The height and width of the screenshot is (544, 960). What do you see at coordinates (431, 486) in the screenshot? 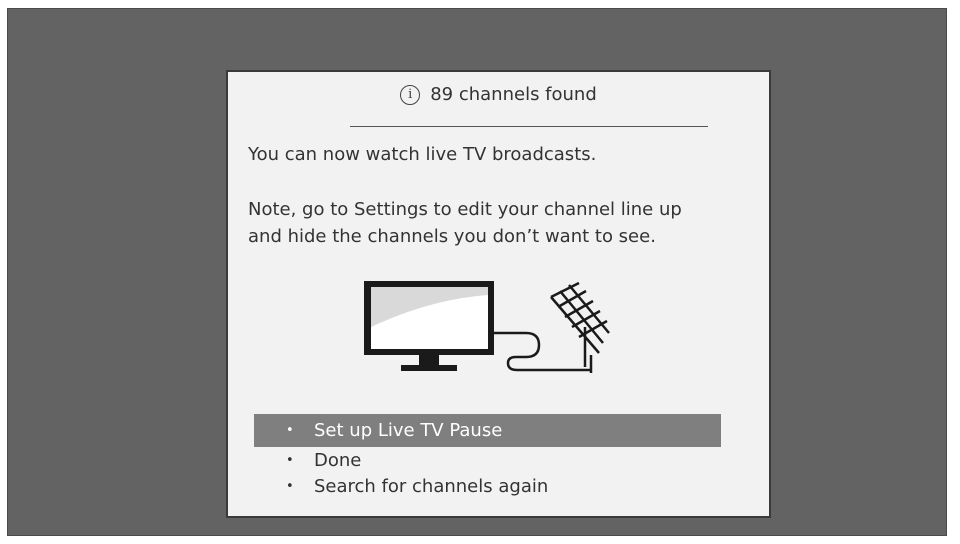
I see `menu-item-label: Search for channels again` at bounding box center [431, 486].